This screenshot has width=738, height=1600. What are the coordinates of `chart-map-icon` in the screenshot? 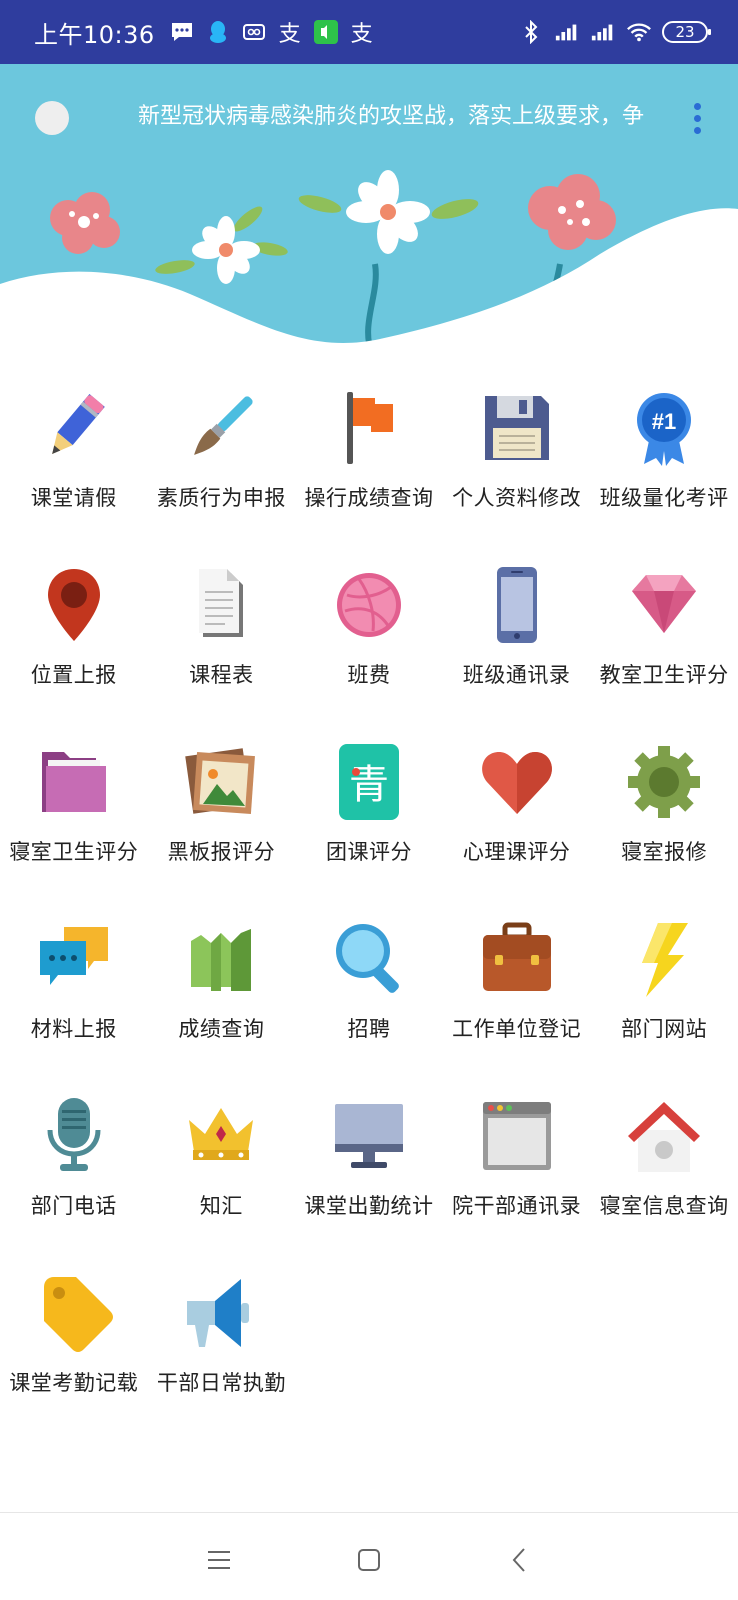 It's located at (221, 960).